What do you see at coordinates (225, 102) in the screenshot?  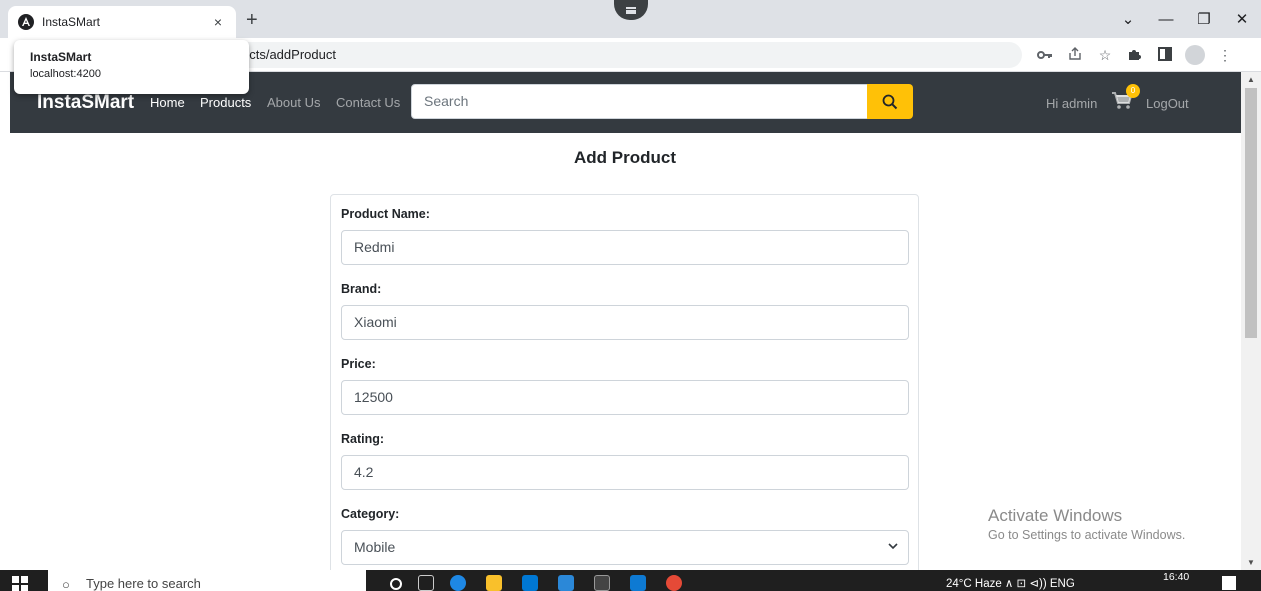 I see `nav-link-products: Products` at bounding box center [225, 102].